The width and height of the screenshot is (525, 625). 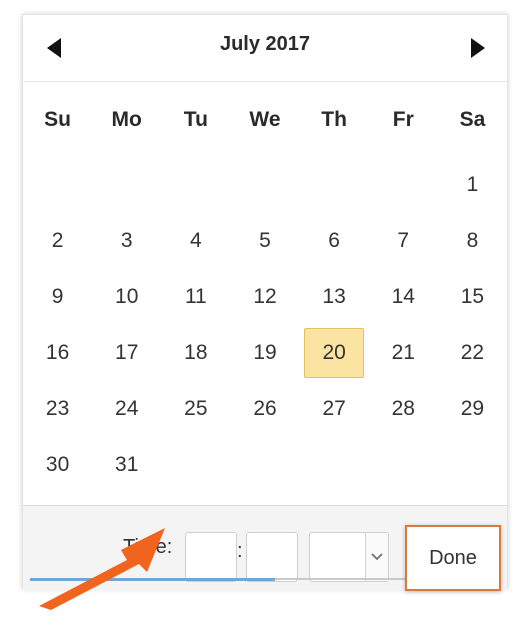 What do you see at coordinates (472, 119) in the screenshot?
I see `weekday-label: Sa` at bounding box center [472, 119].